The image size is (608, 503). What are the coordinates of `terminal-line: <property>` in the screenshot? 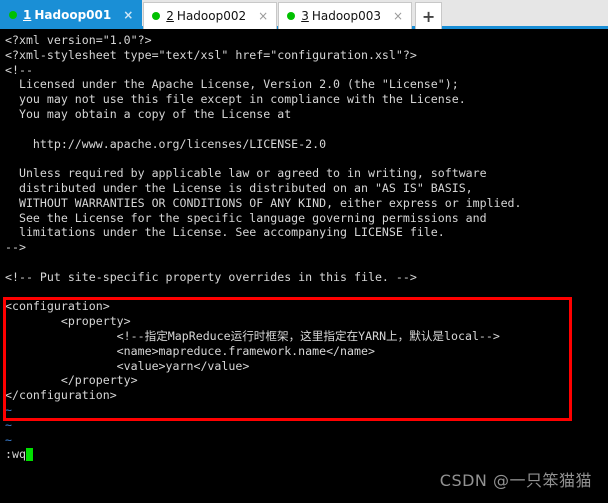 It's located at (68, 321).